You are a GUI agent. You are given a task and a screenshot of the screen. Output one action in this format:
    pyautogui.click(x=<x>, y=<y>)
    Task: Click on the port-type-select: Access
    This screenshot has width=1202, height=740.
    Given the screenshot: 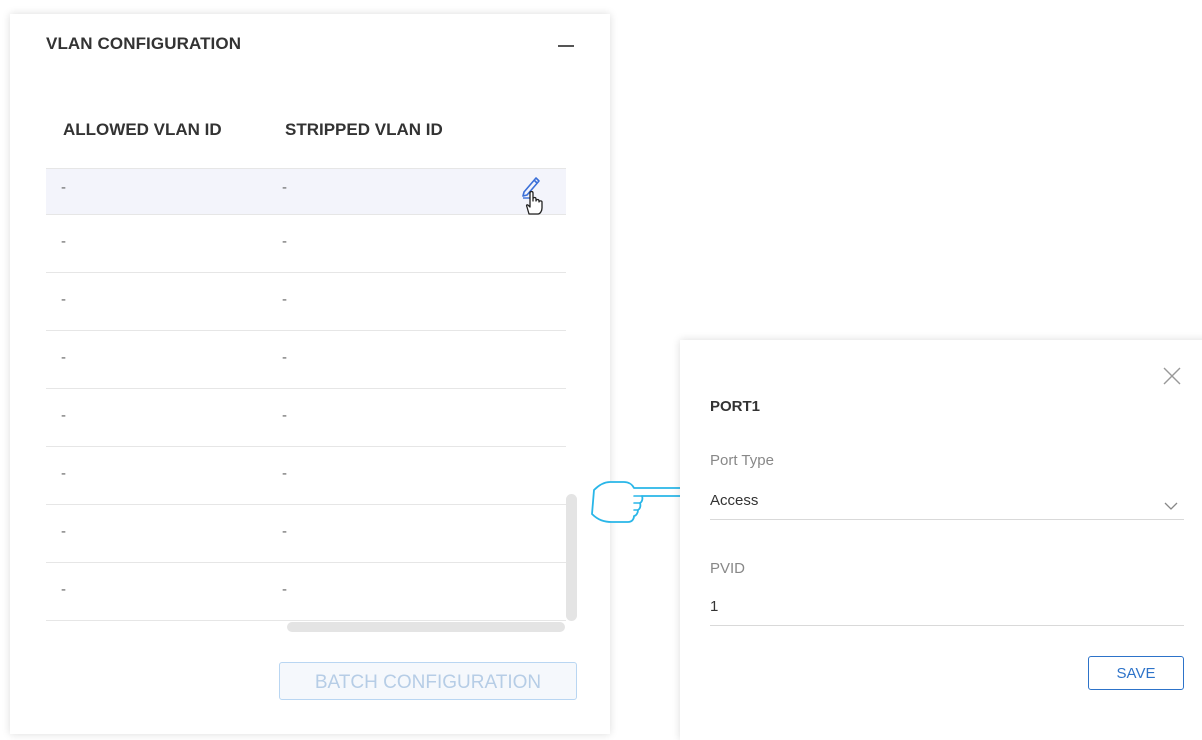 What is the action you would take?
    pyautogui.click(x=947, y=506)
    